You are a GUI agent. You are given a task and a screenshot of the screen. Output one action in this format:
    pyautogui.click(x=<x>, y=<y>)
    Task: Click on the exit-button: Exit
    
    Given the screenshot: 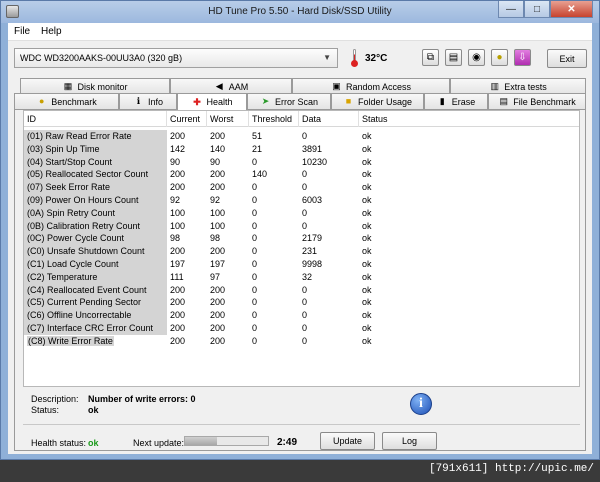 What is the action you would take?
    pyautogui.click(x=567, y=58)
    